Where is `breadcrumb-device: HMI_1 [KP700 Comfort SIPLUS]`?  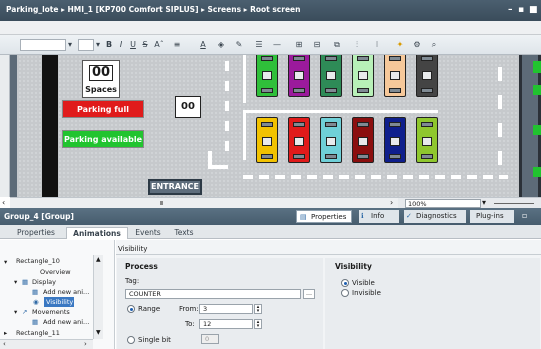 breadcrumb-device: HMI_1 [KP700 Comfort SIPLUS] is located at coordinates (132, 9).